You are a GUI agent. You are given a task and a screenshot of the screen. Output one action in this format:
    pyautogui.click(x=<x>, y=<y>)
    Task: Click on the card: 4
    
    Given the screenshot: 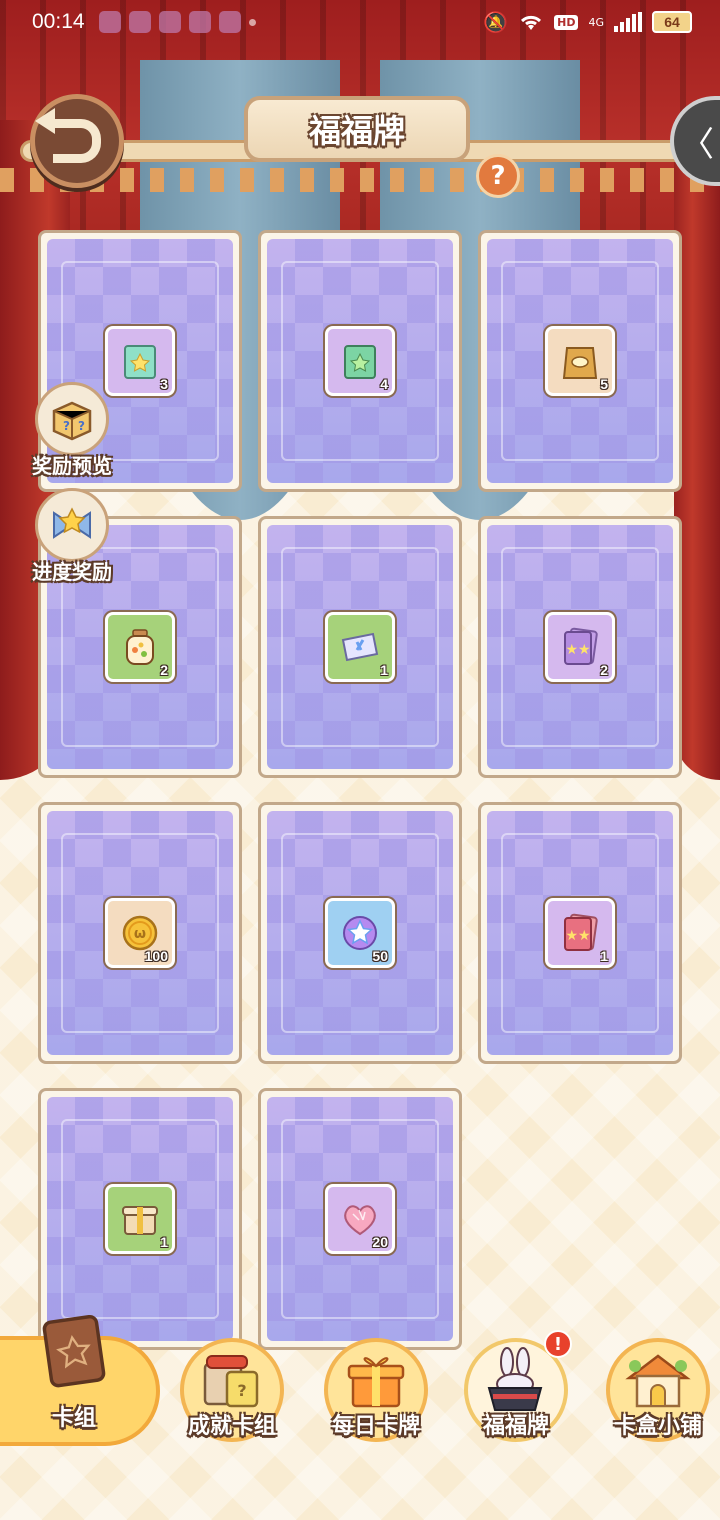 What is the action you would take?
    pyautogui.click(x=360, y=361)
    